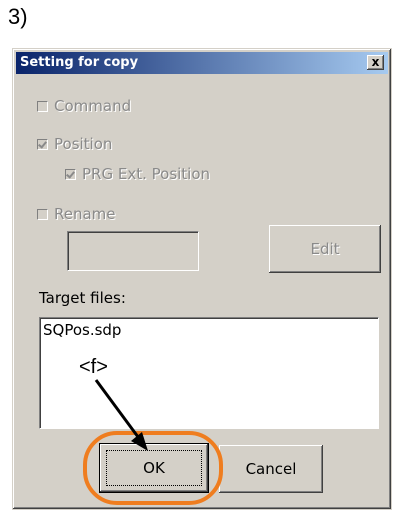  What do you see at coordinates (133, 251) in the screenshot?
I see `rename-input` at bounding box center [133, 251].